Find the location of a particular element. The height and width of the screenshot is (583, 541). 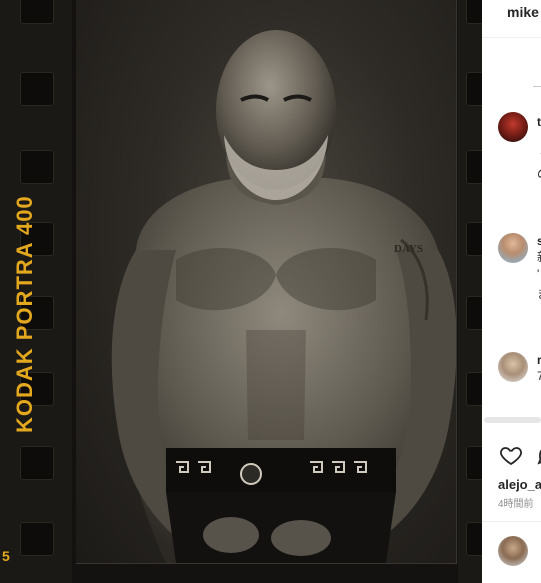

header-divider is located at coordinates (511, 37).